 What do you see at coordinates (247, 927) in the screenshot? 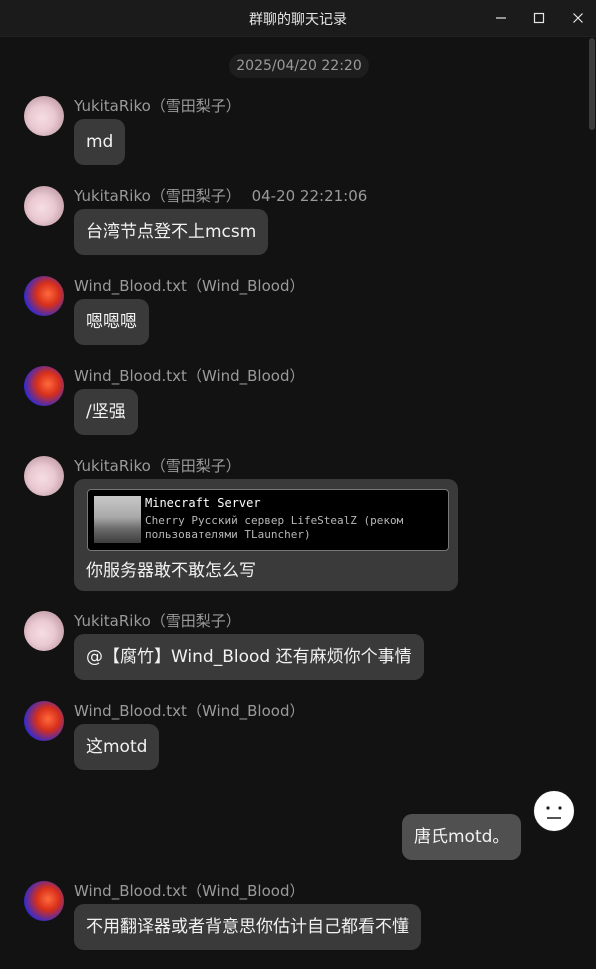
I see `message-bubble: 不用翻译器或者背意思你估计自己都看不懂` at bounding box center [247, 927].